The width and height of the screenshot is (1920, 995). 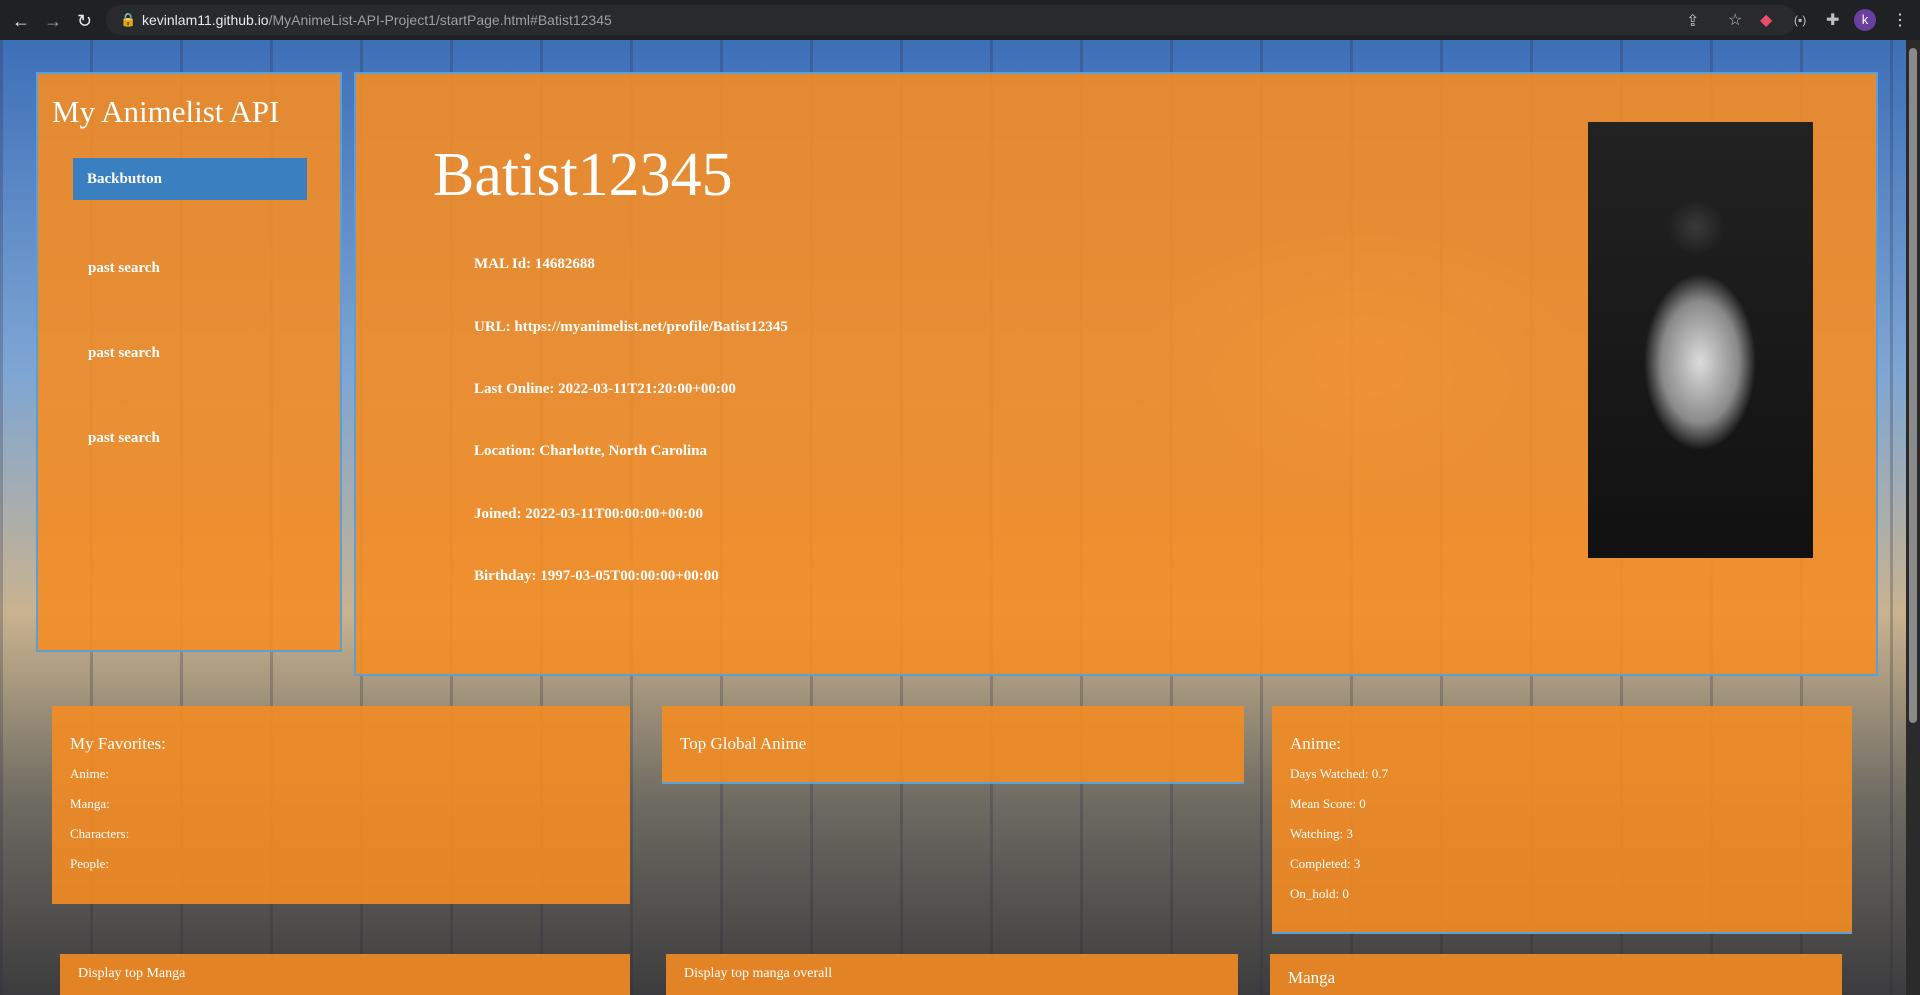 What do you see at coordinates (1766, 20) in the screenshot?
I see `extension-icon: ◆` at bounding box center [1766, 20].